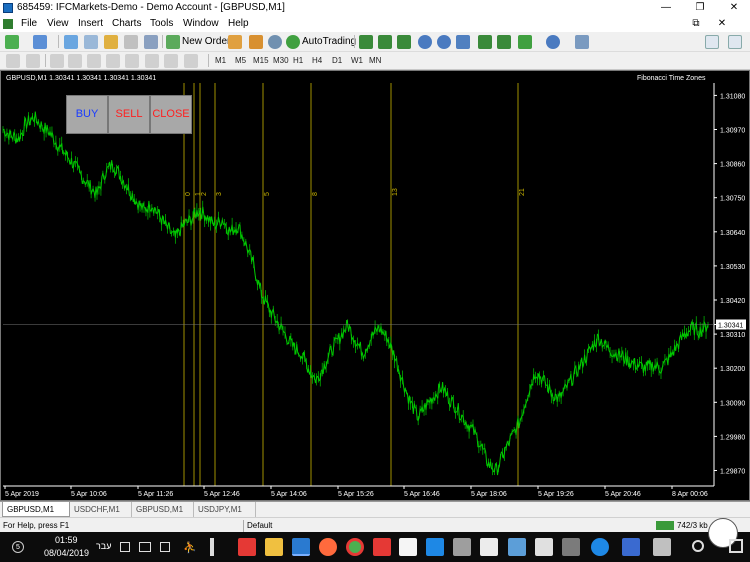 Image resolution: width=750 pixels, height=562 pixels. Describe the element at coordinates (357, 60) in the screenshot. I see `timeframe-w1: W1` at that location.